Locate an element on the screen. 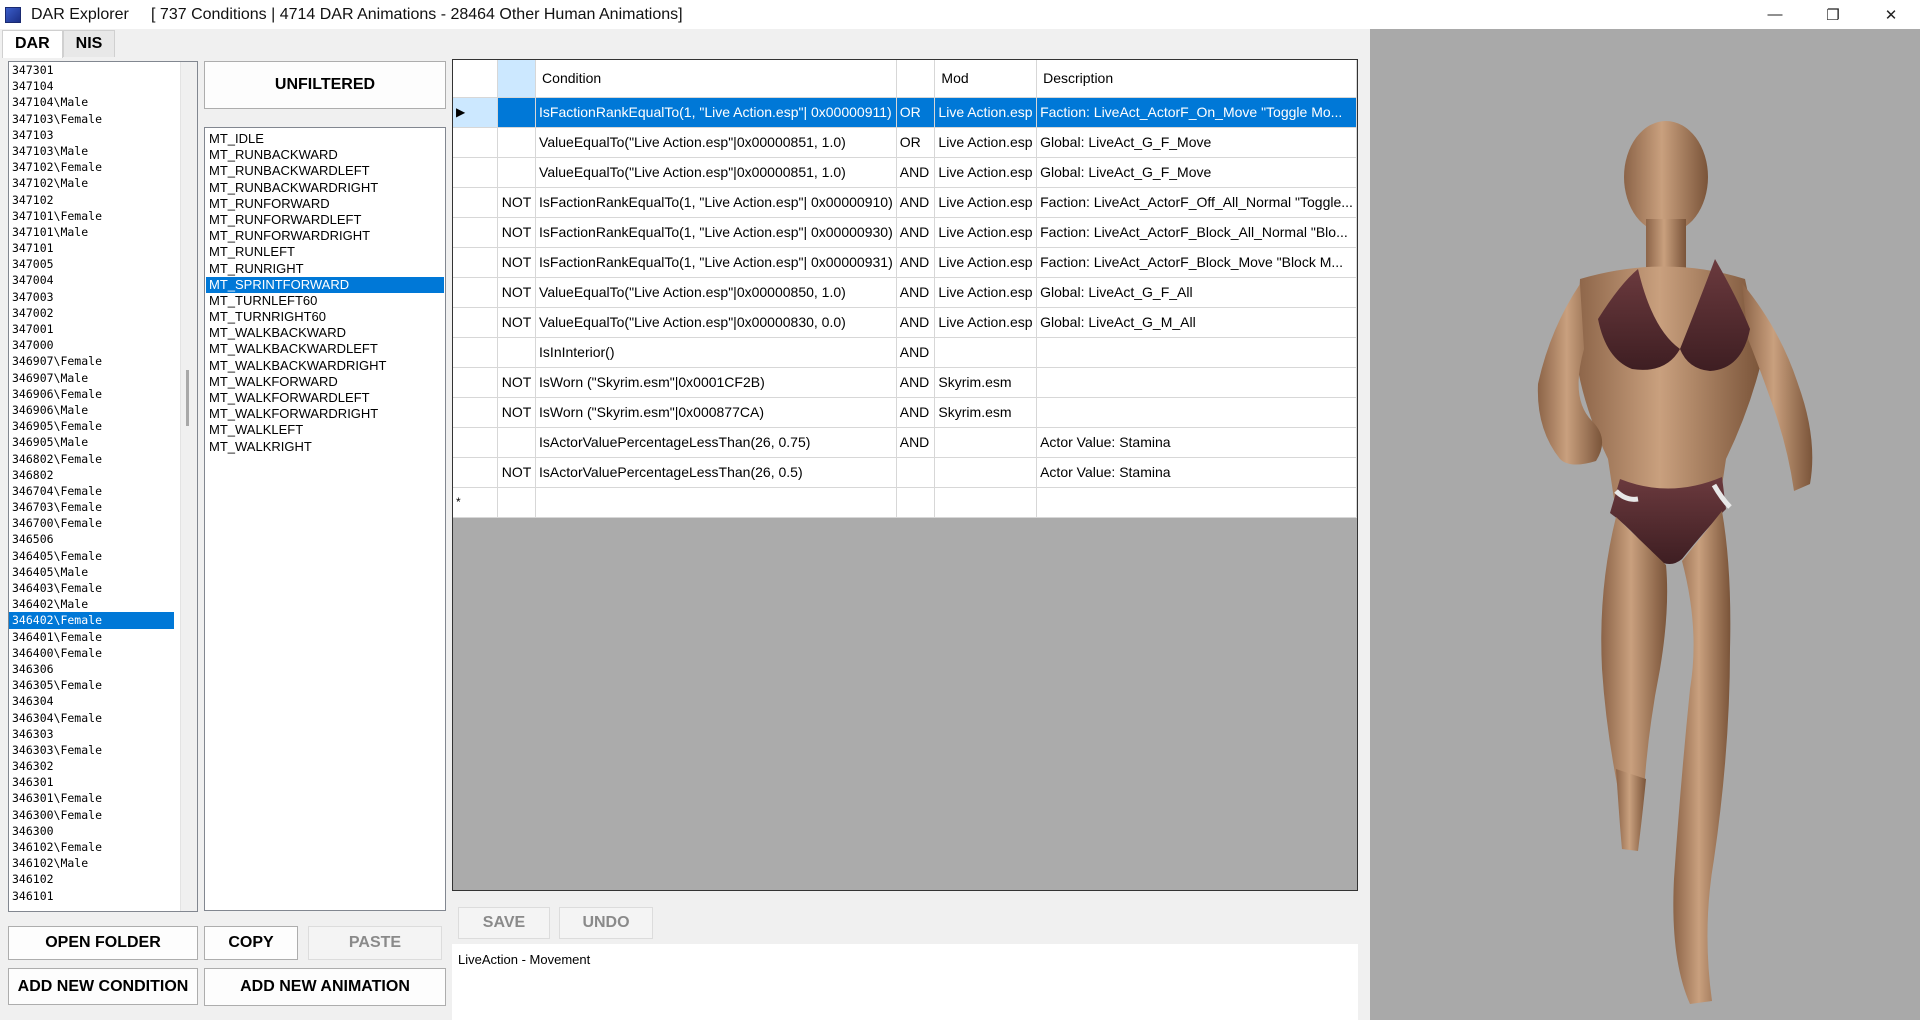  folder-list-item: 346102\Female is located at coordinates (91, 847).